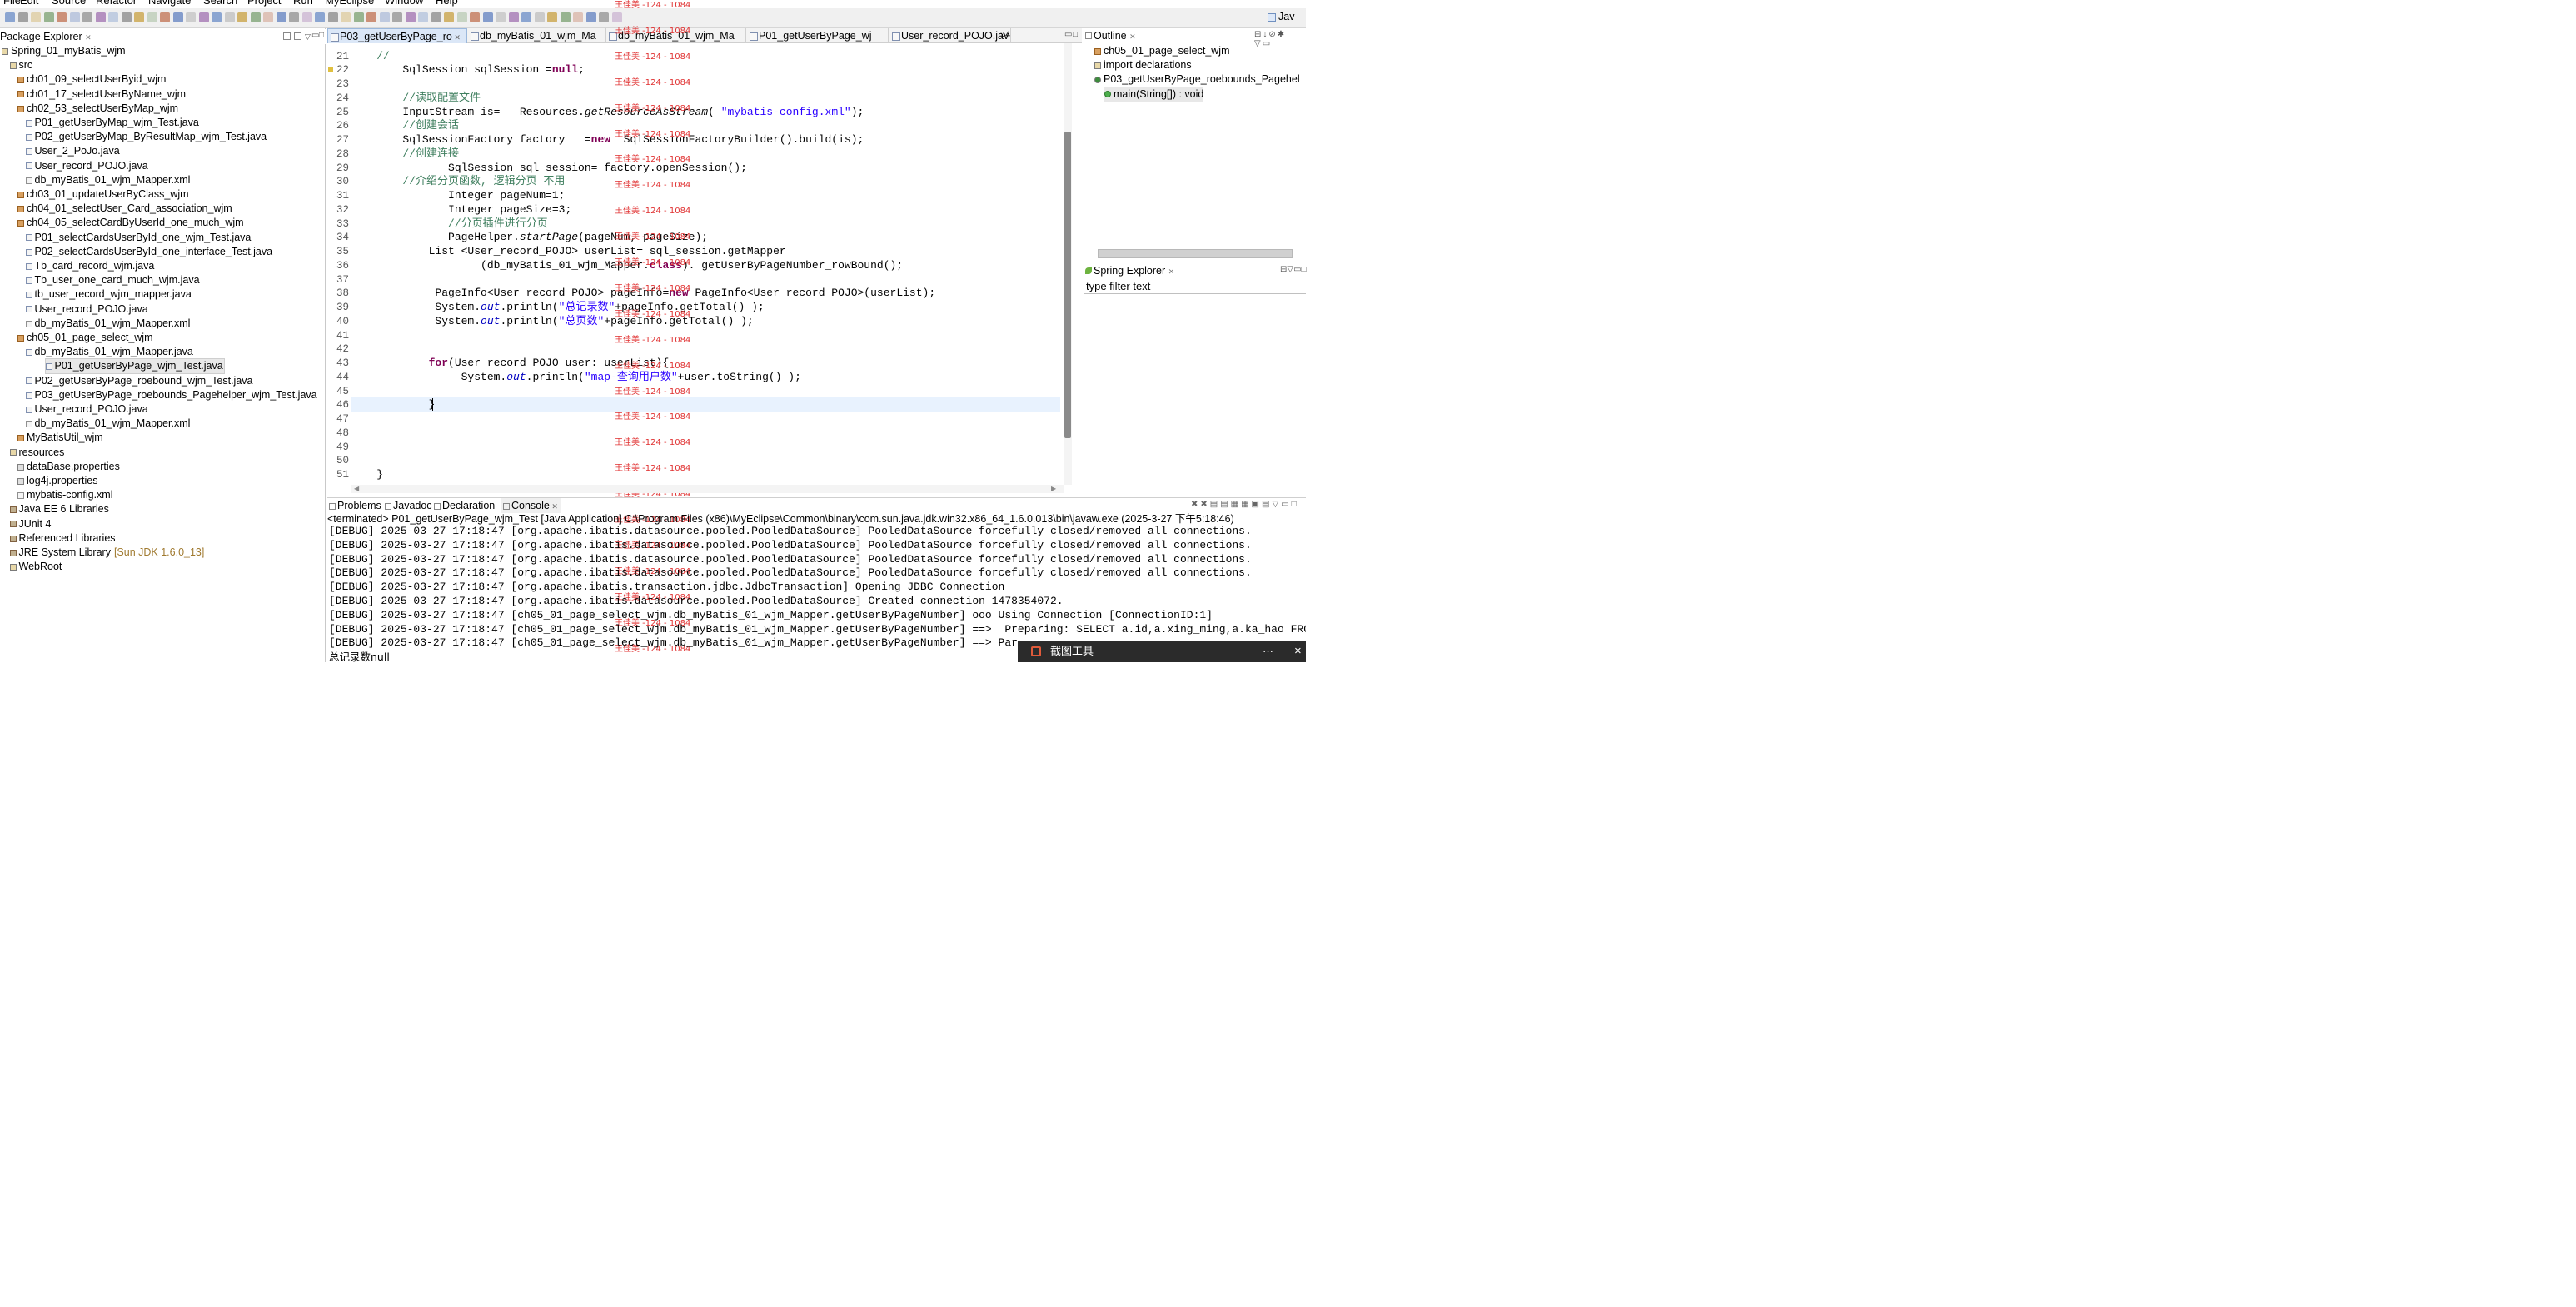 This screenshot has height=1307, width=2576. What do you see at coordinates (264, 4) in the screenshot?
I see `menu-project: Project` at bounding box center [264, 4].